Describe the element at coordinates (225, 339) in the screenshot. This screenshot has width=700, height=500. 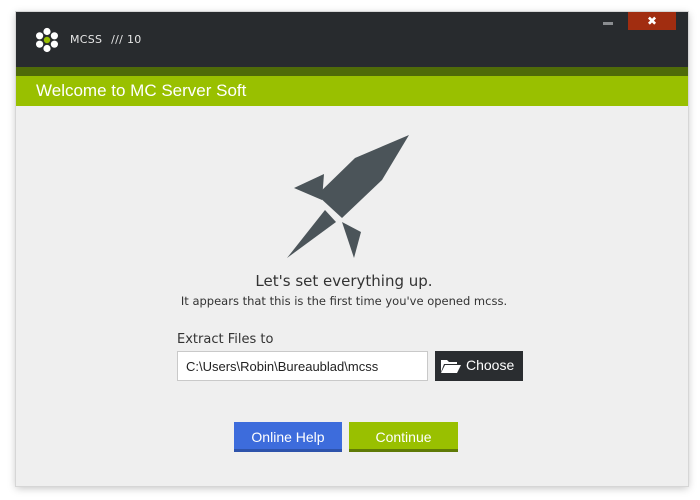
I see `extract-files-label: Extract Files to` at that location.